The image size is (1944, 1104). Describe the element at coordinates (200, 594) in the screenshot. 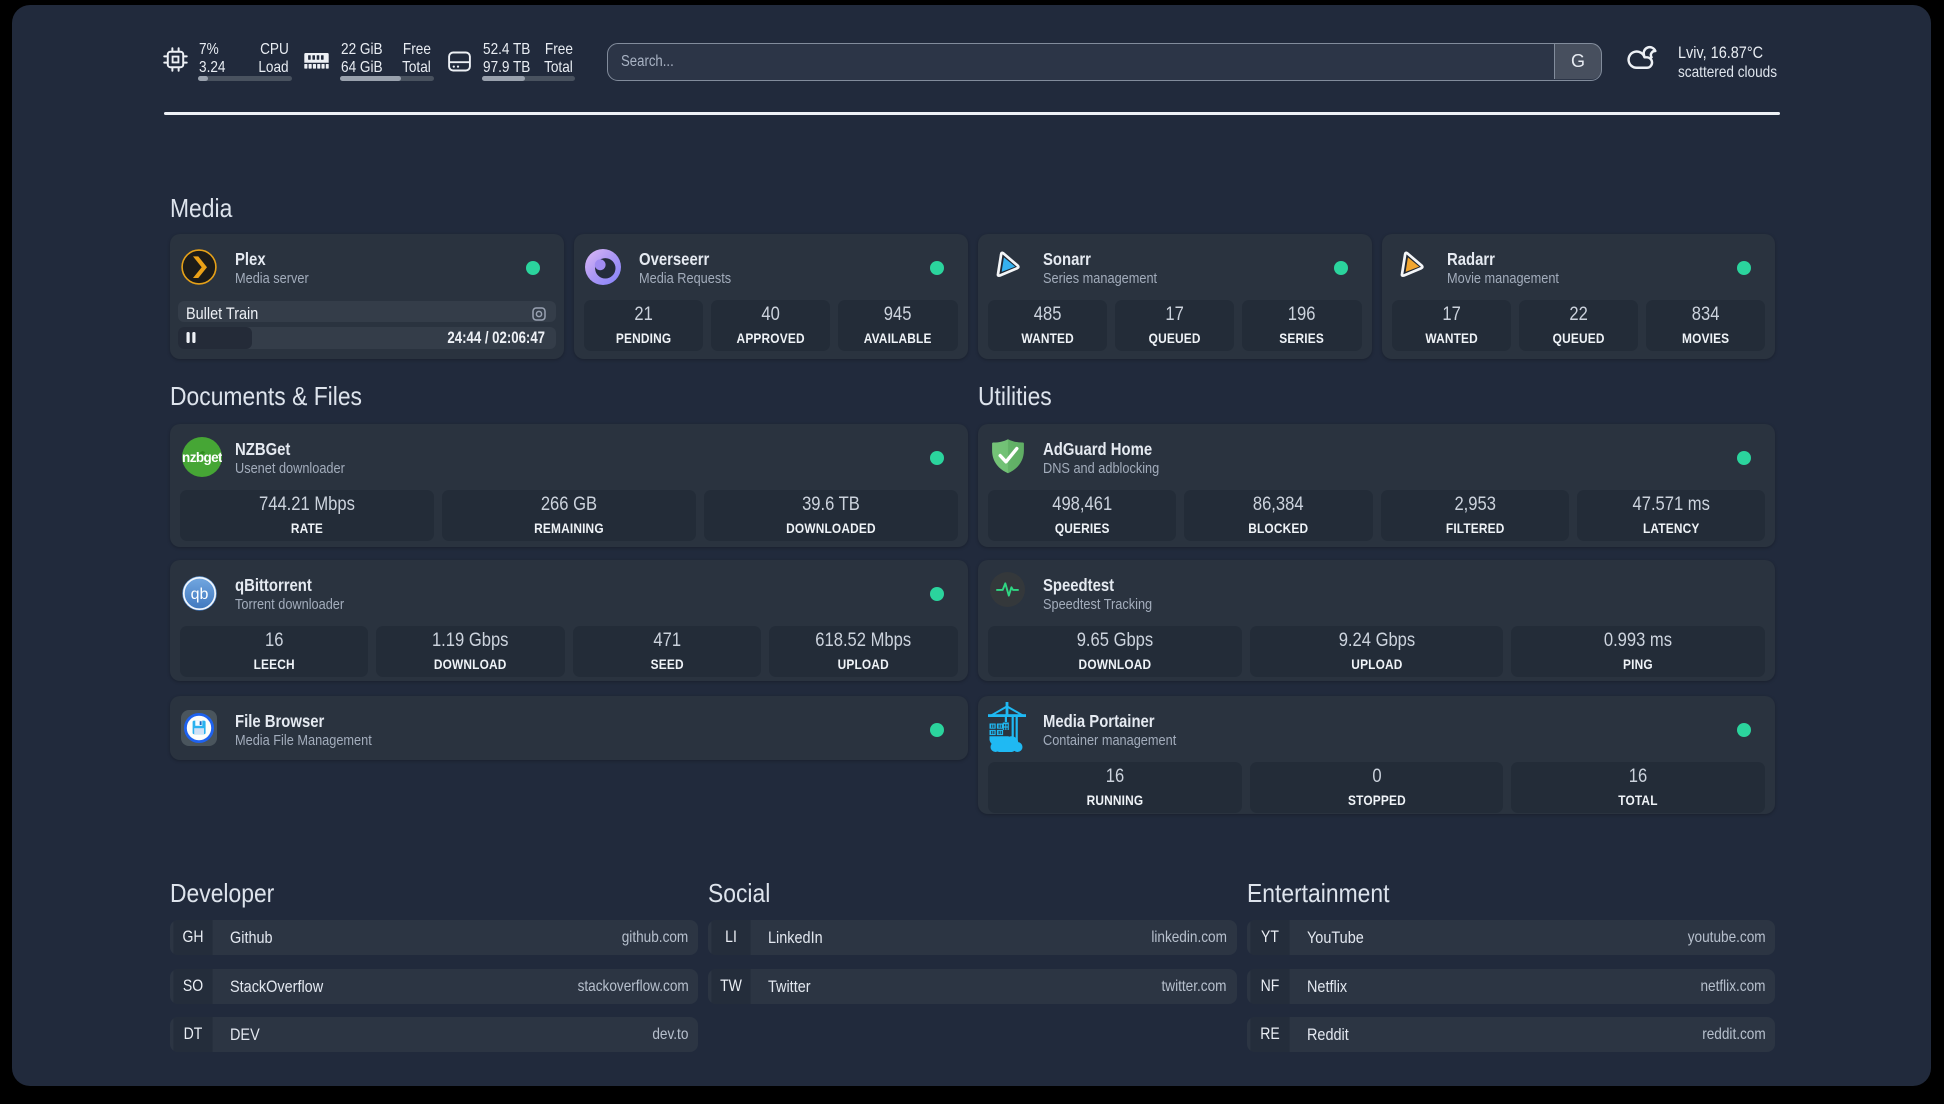

I see `svg-text: qb` at that location.